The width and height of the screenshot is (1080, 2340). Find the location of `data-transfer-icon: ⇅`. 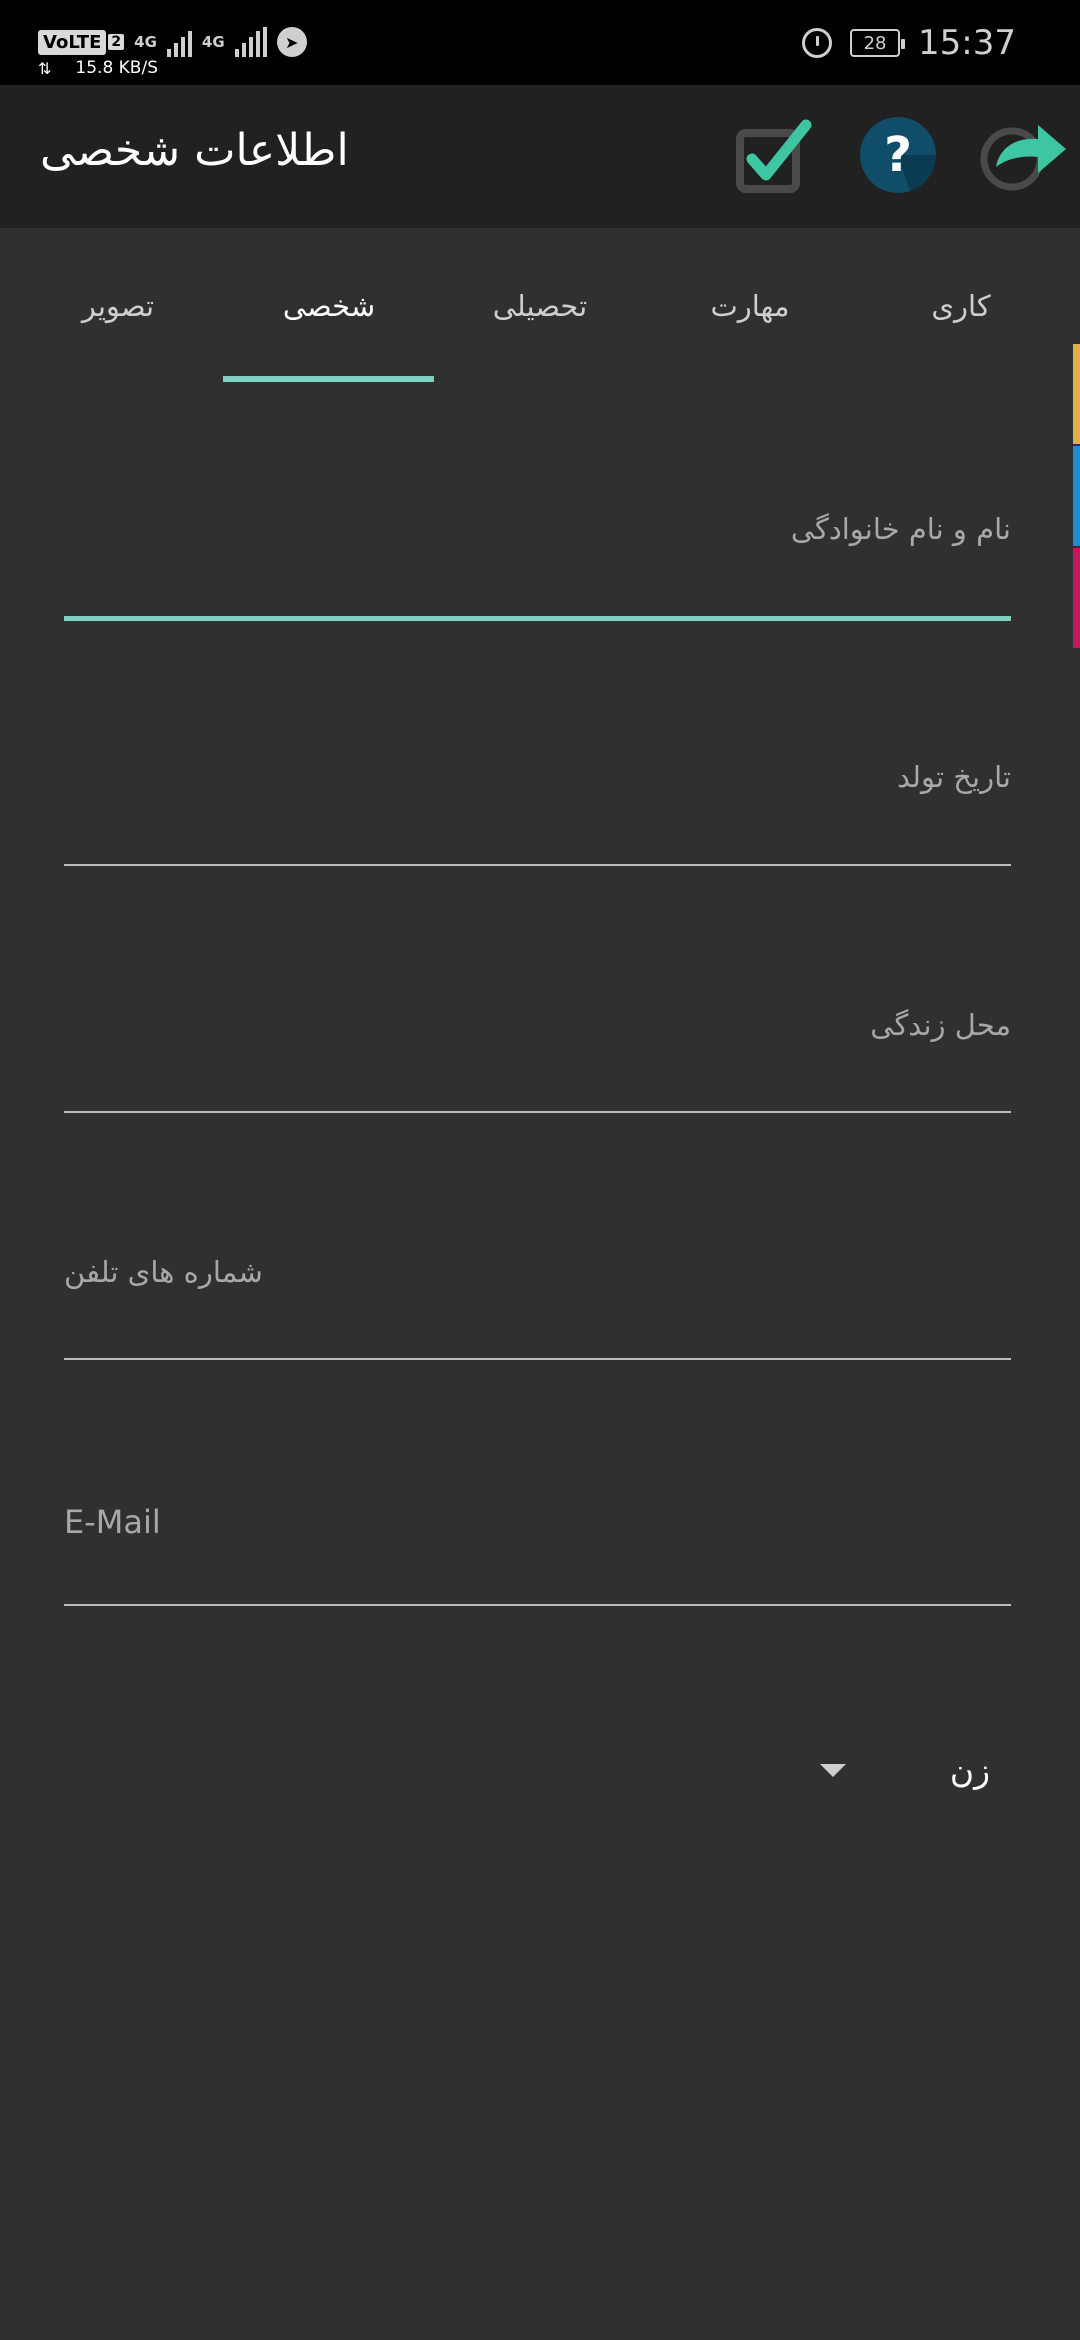

data-transfer-icon: ⇅ is located at coordinates (45, 68).